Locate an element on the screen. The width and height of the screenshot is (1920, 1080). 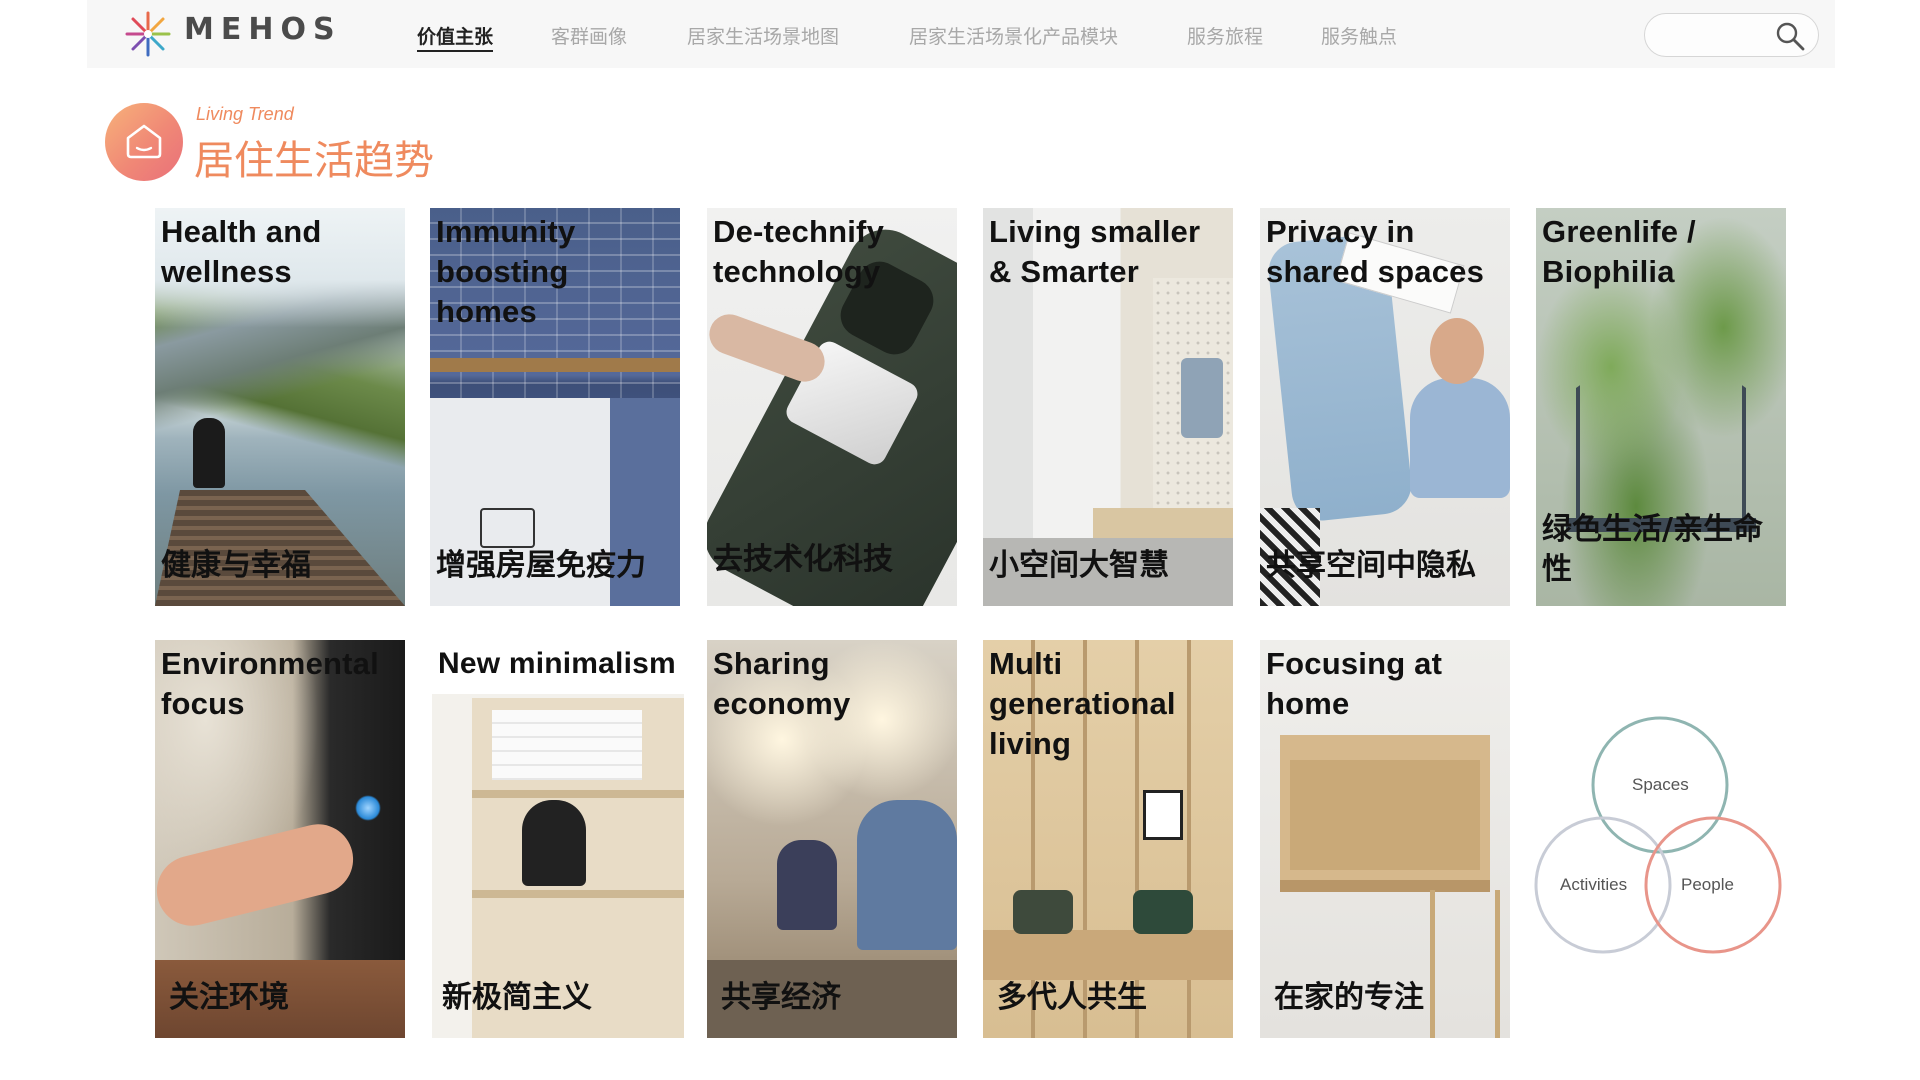
card-title-en: Privacy in shared spaces is located at coordinates (1375, 251).